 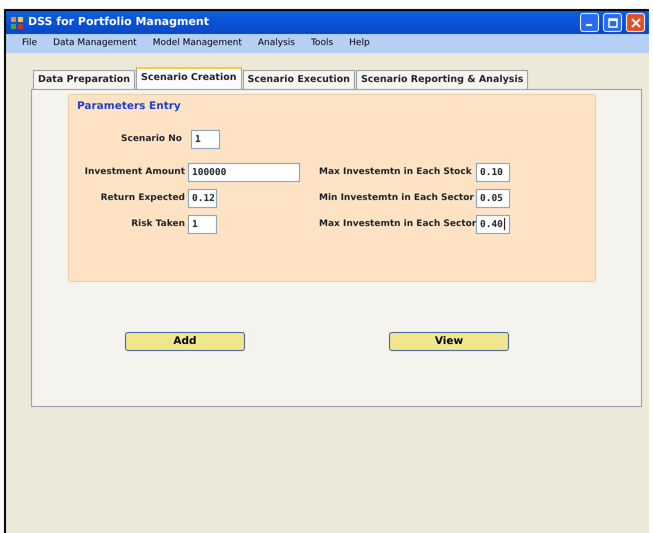 I want to click on field-label: Investment Amount, so click(x=134, y=172).